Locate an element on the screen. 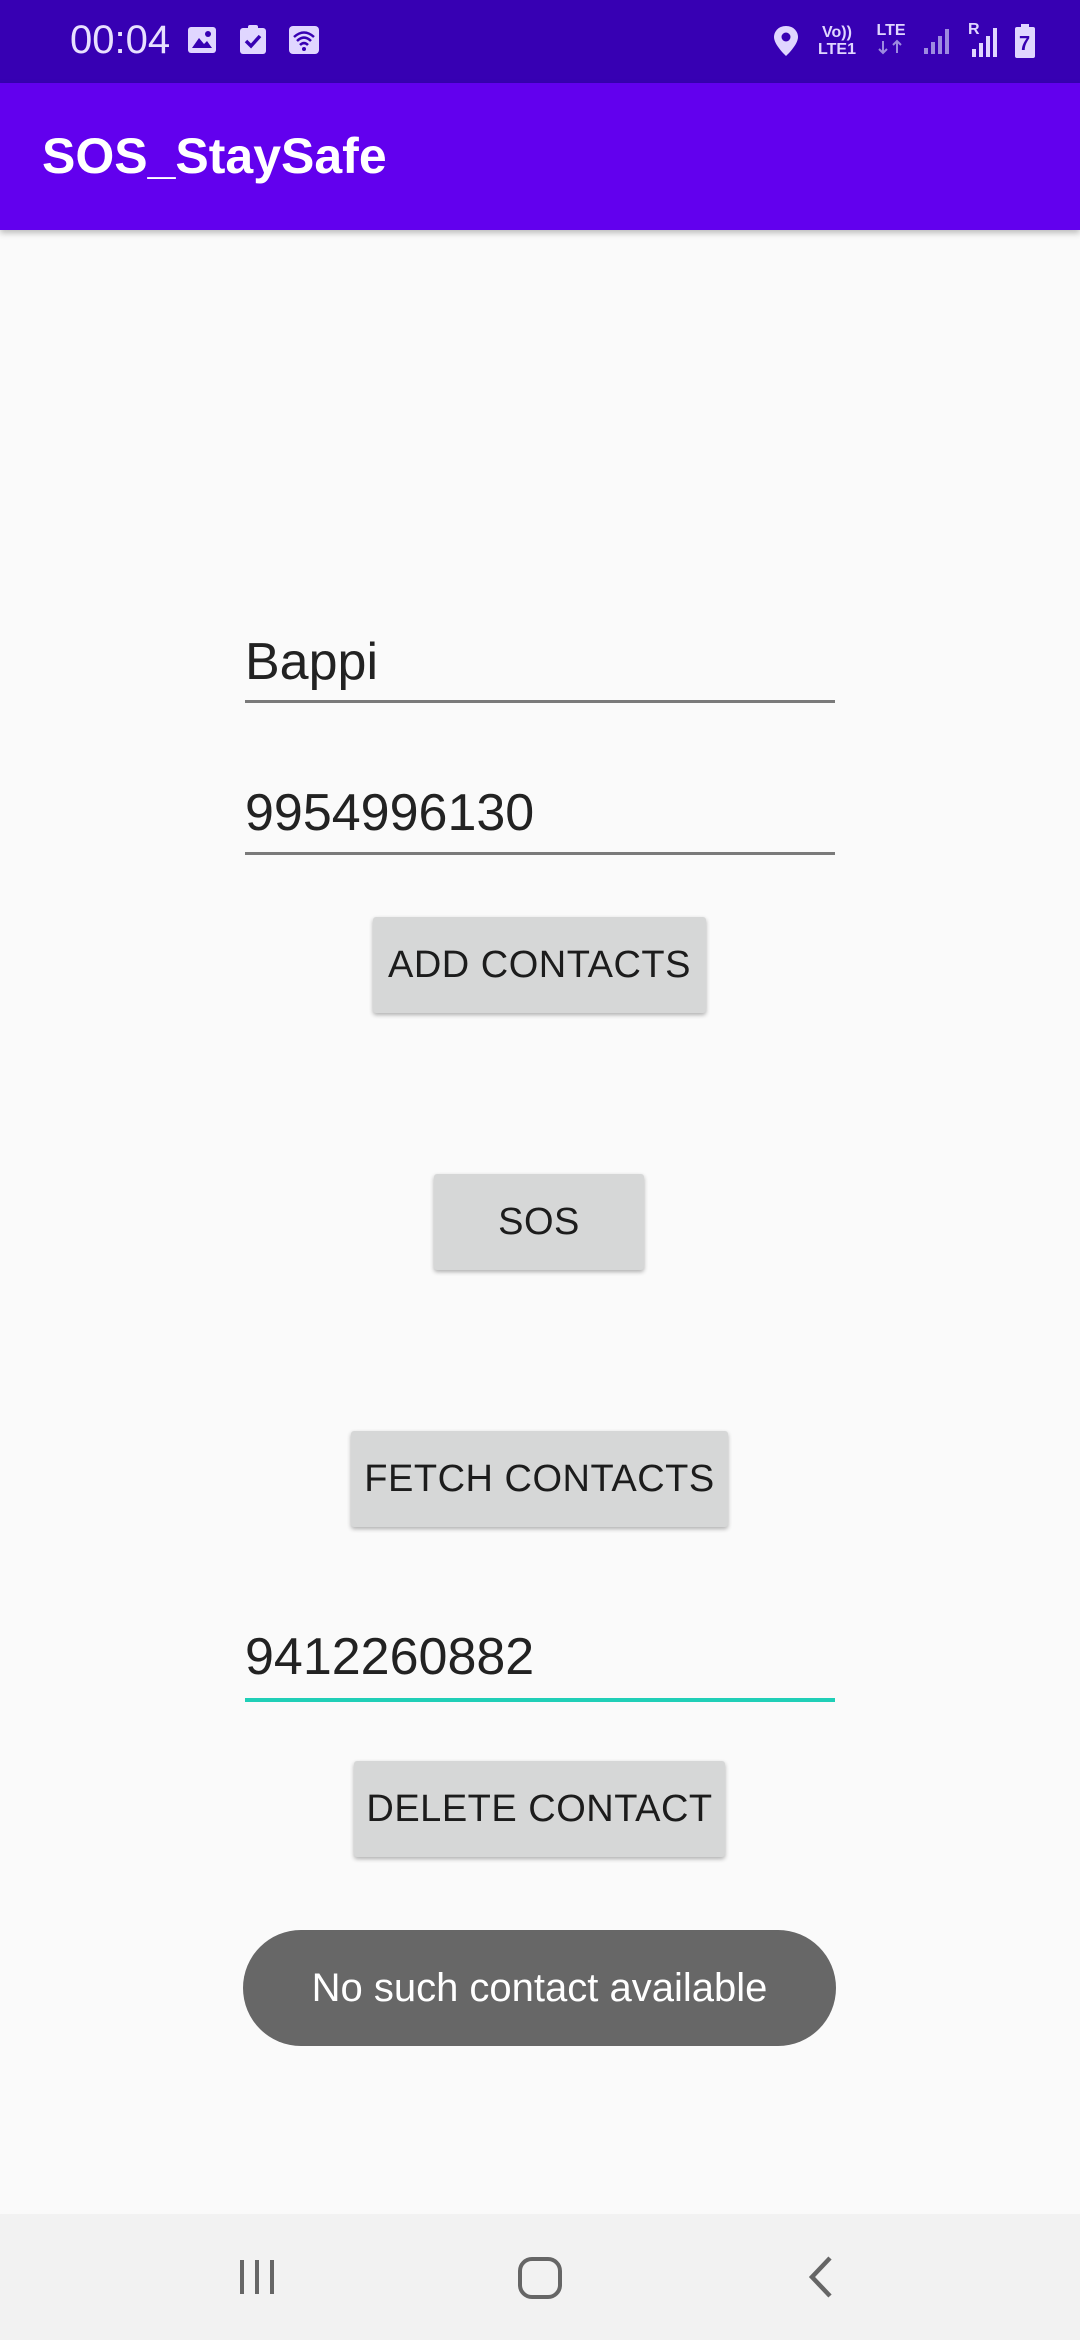  name-field-underline is located at coordinates (540, 701).